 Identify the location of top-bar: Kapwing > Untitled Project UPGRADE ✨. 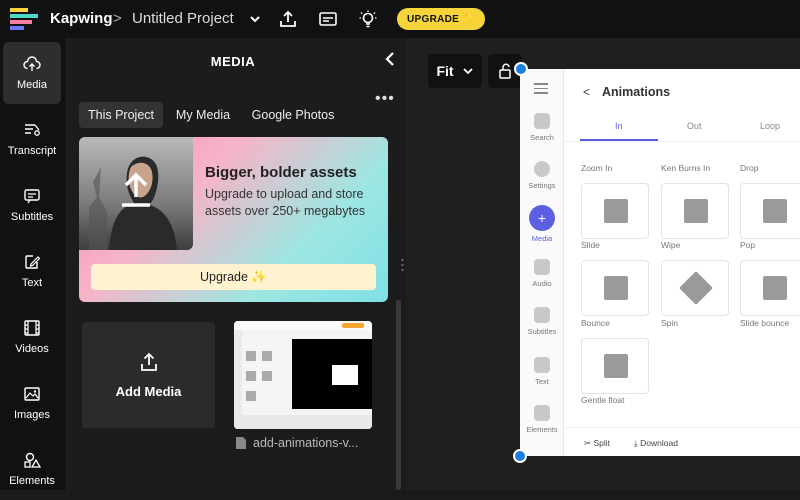
(400, 19).